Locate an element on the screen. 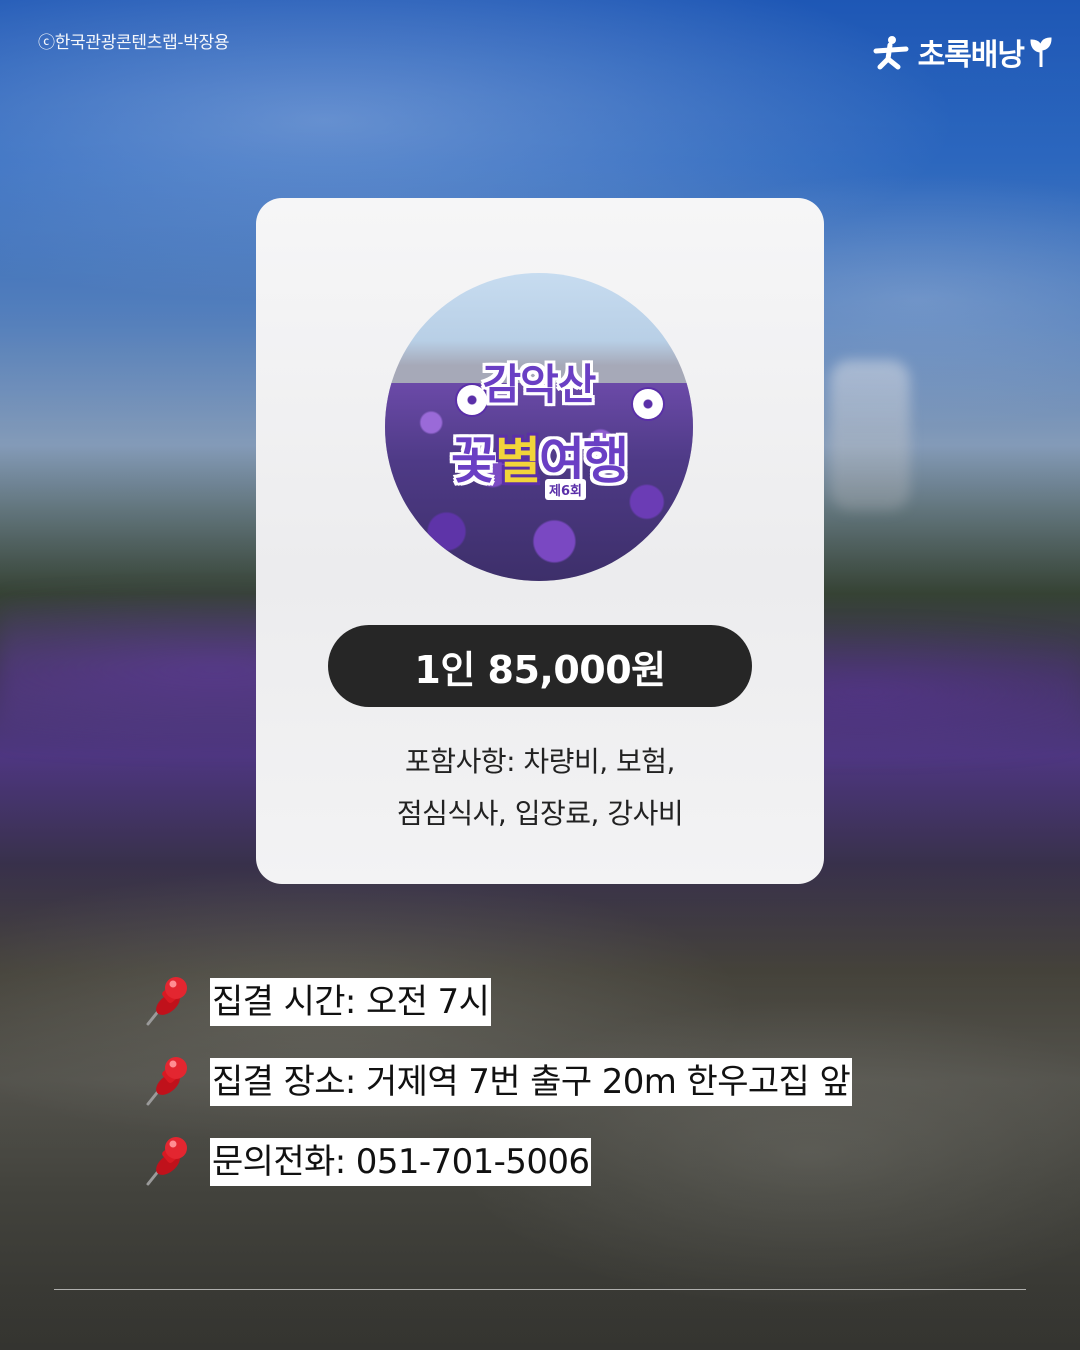  info-item-contact: 문의전화: 051-701-5006 is located at coordinates (496, 1162).